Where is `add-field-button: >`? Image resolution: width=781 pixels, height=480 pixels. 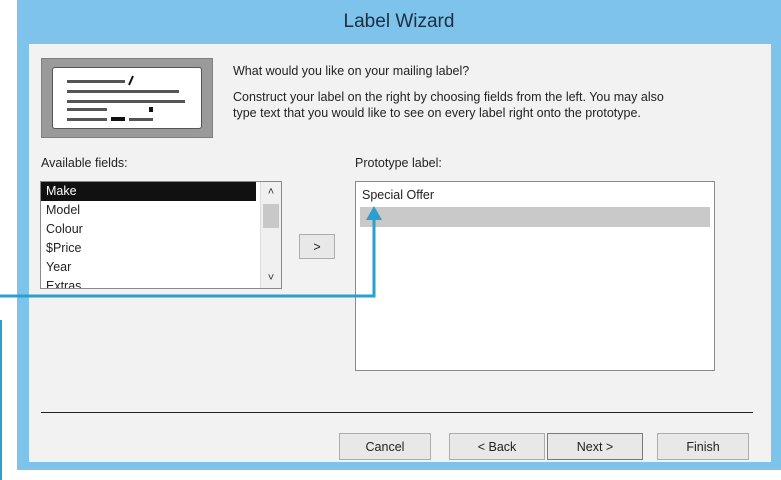
add-field-button: > is located at coordinates (317, 246).